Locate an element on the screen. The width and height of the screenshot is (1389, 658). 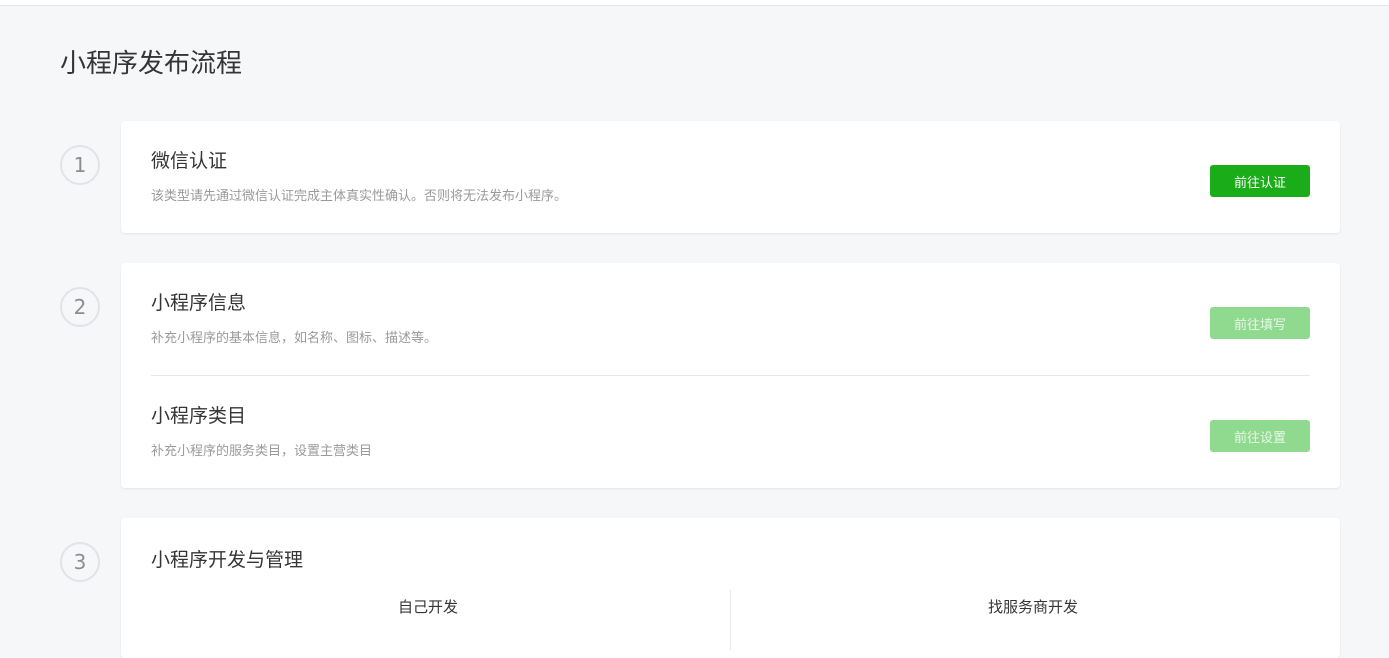
miniprogram-category-title: 小程序类目 is located at coordinates (199, 416).